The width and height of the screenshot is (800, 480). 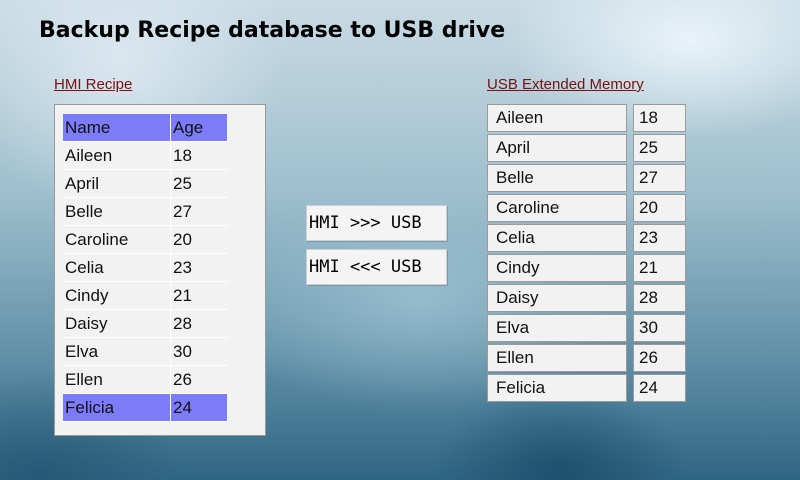 I want to click on page-title: Backup Recipe database to USB drive, so click(x=272, y=30).